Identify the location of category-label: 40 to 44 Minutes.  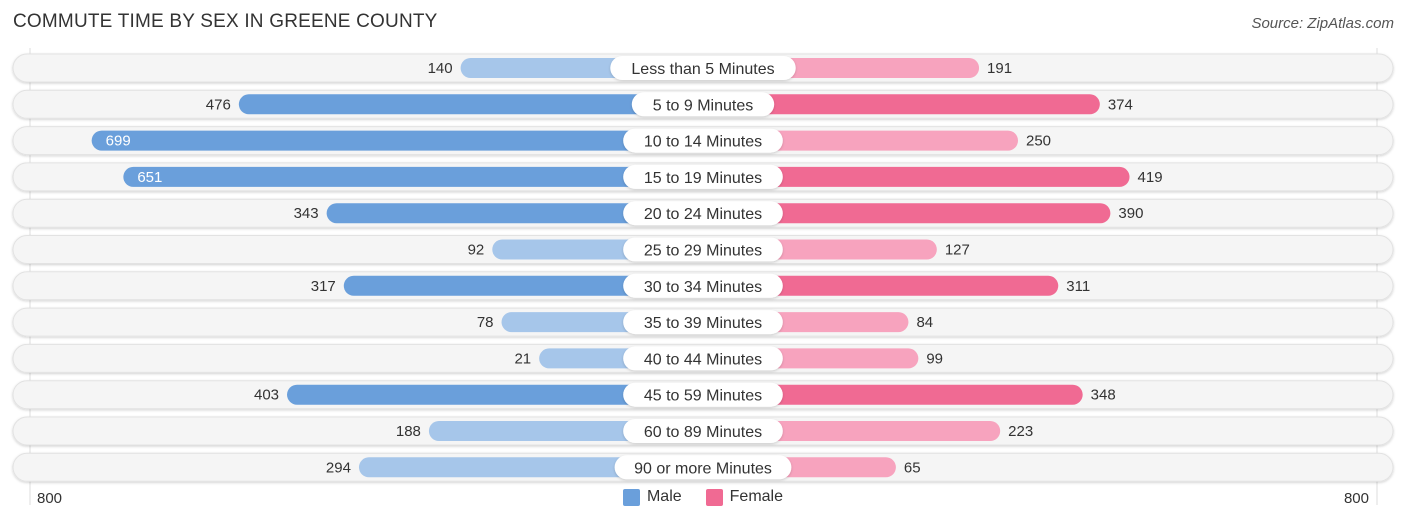
(703, 359).